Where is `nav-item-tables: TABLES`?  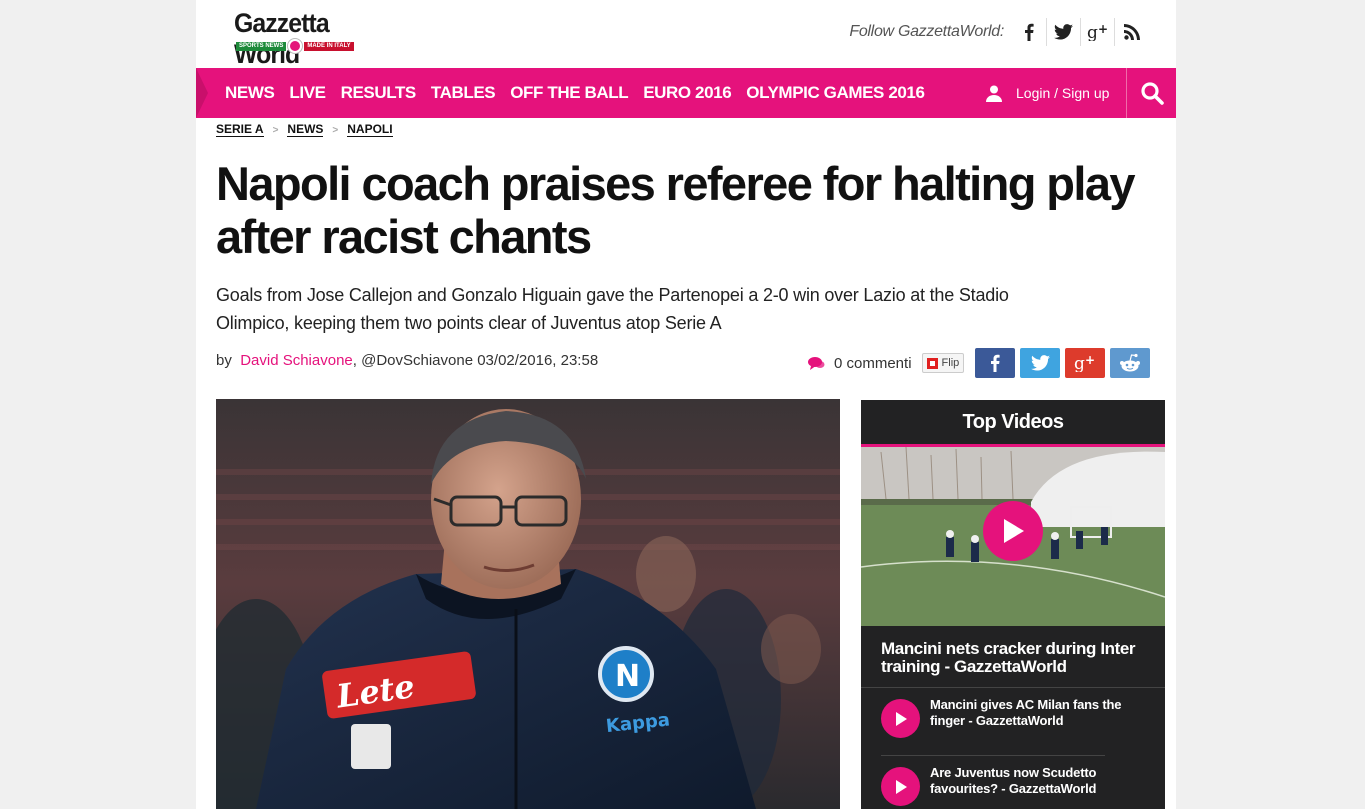 nav-item-tables: TABLES is located at coordinates (463, 93).